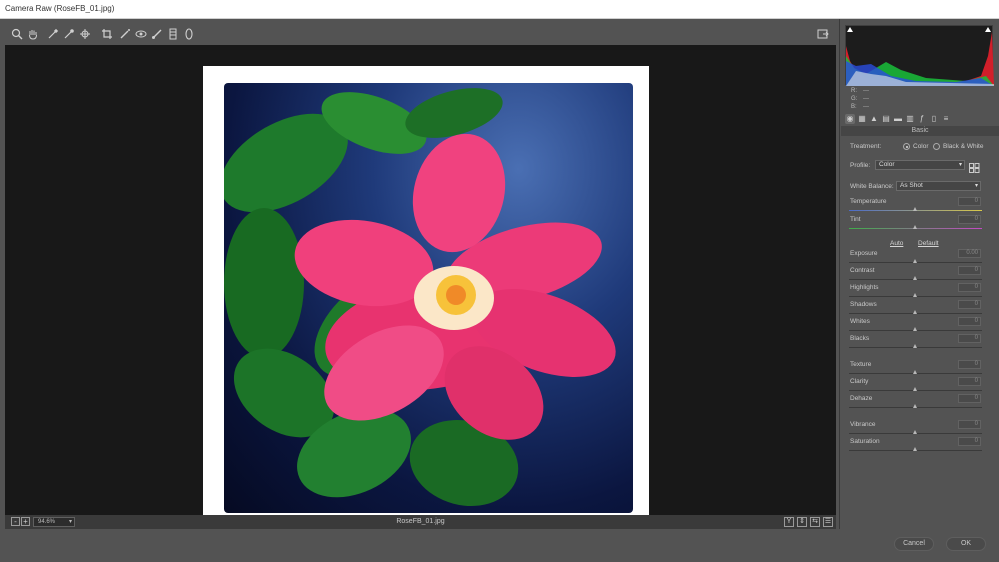 This screenshot has height=562, width=999. What do you see at coordinates (915, 389) in the screenshot?
I see `slider-thumb-clarity` at bounding box center [915, 389].